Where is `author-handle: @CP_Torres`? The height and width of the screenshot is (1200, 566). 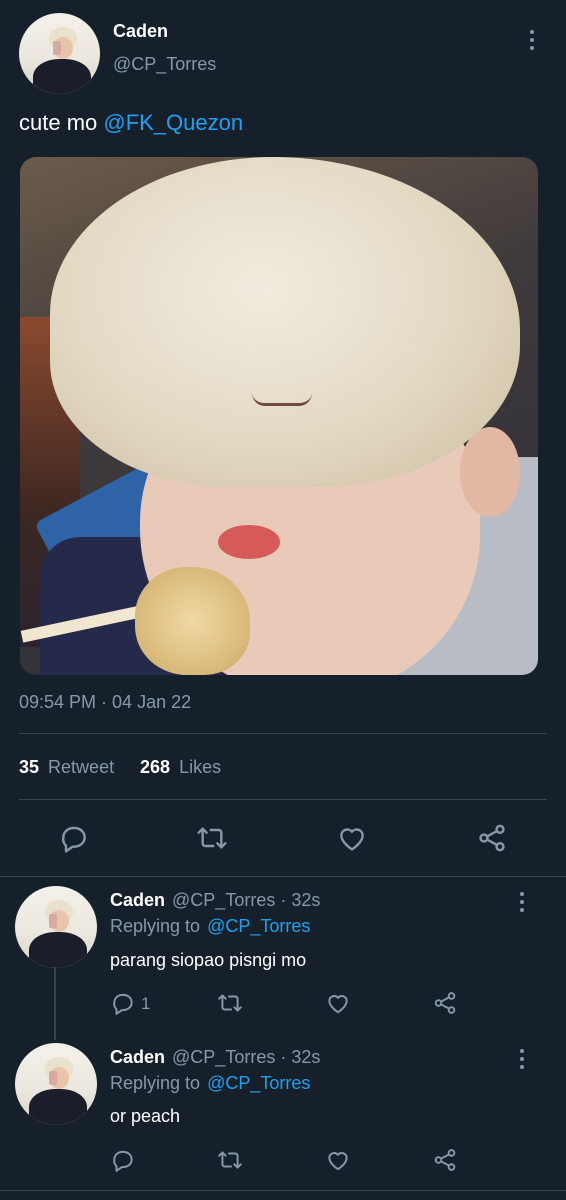 author-handle: @CP_Torres is located at coordinates (164, 64).